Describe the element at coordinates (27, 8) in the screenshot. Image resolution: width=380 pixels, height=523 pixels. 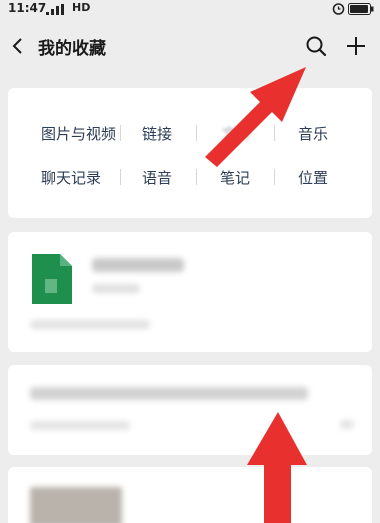
I see `status-time: 11:47` at that location.